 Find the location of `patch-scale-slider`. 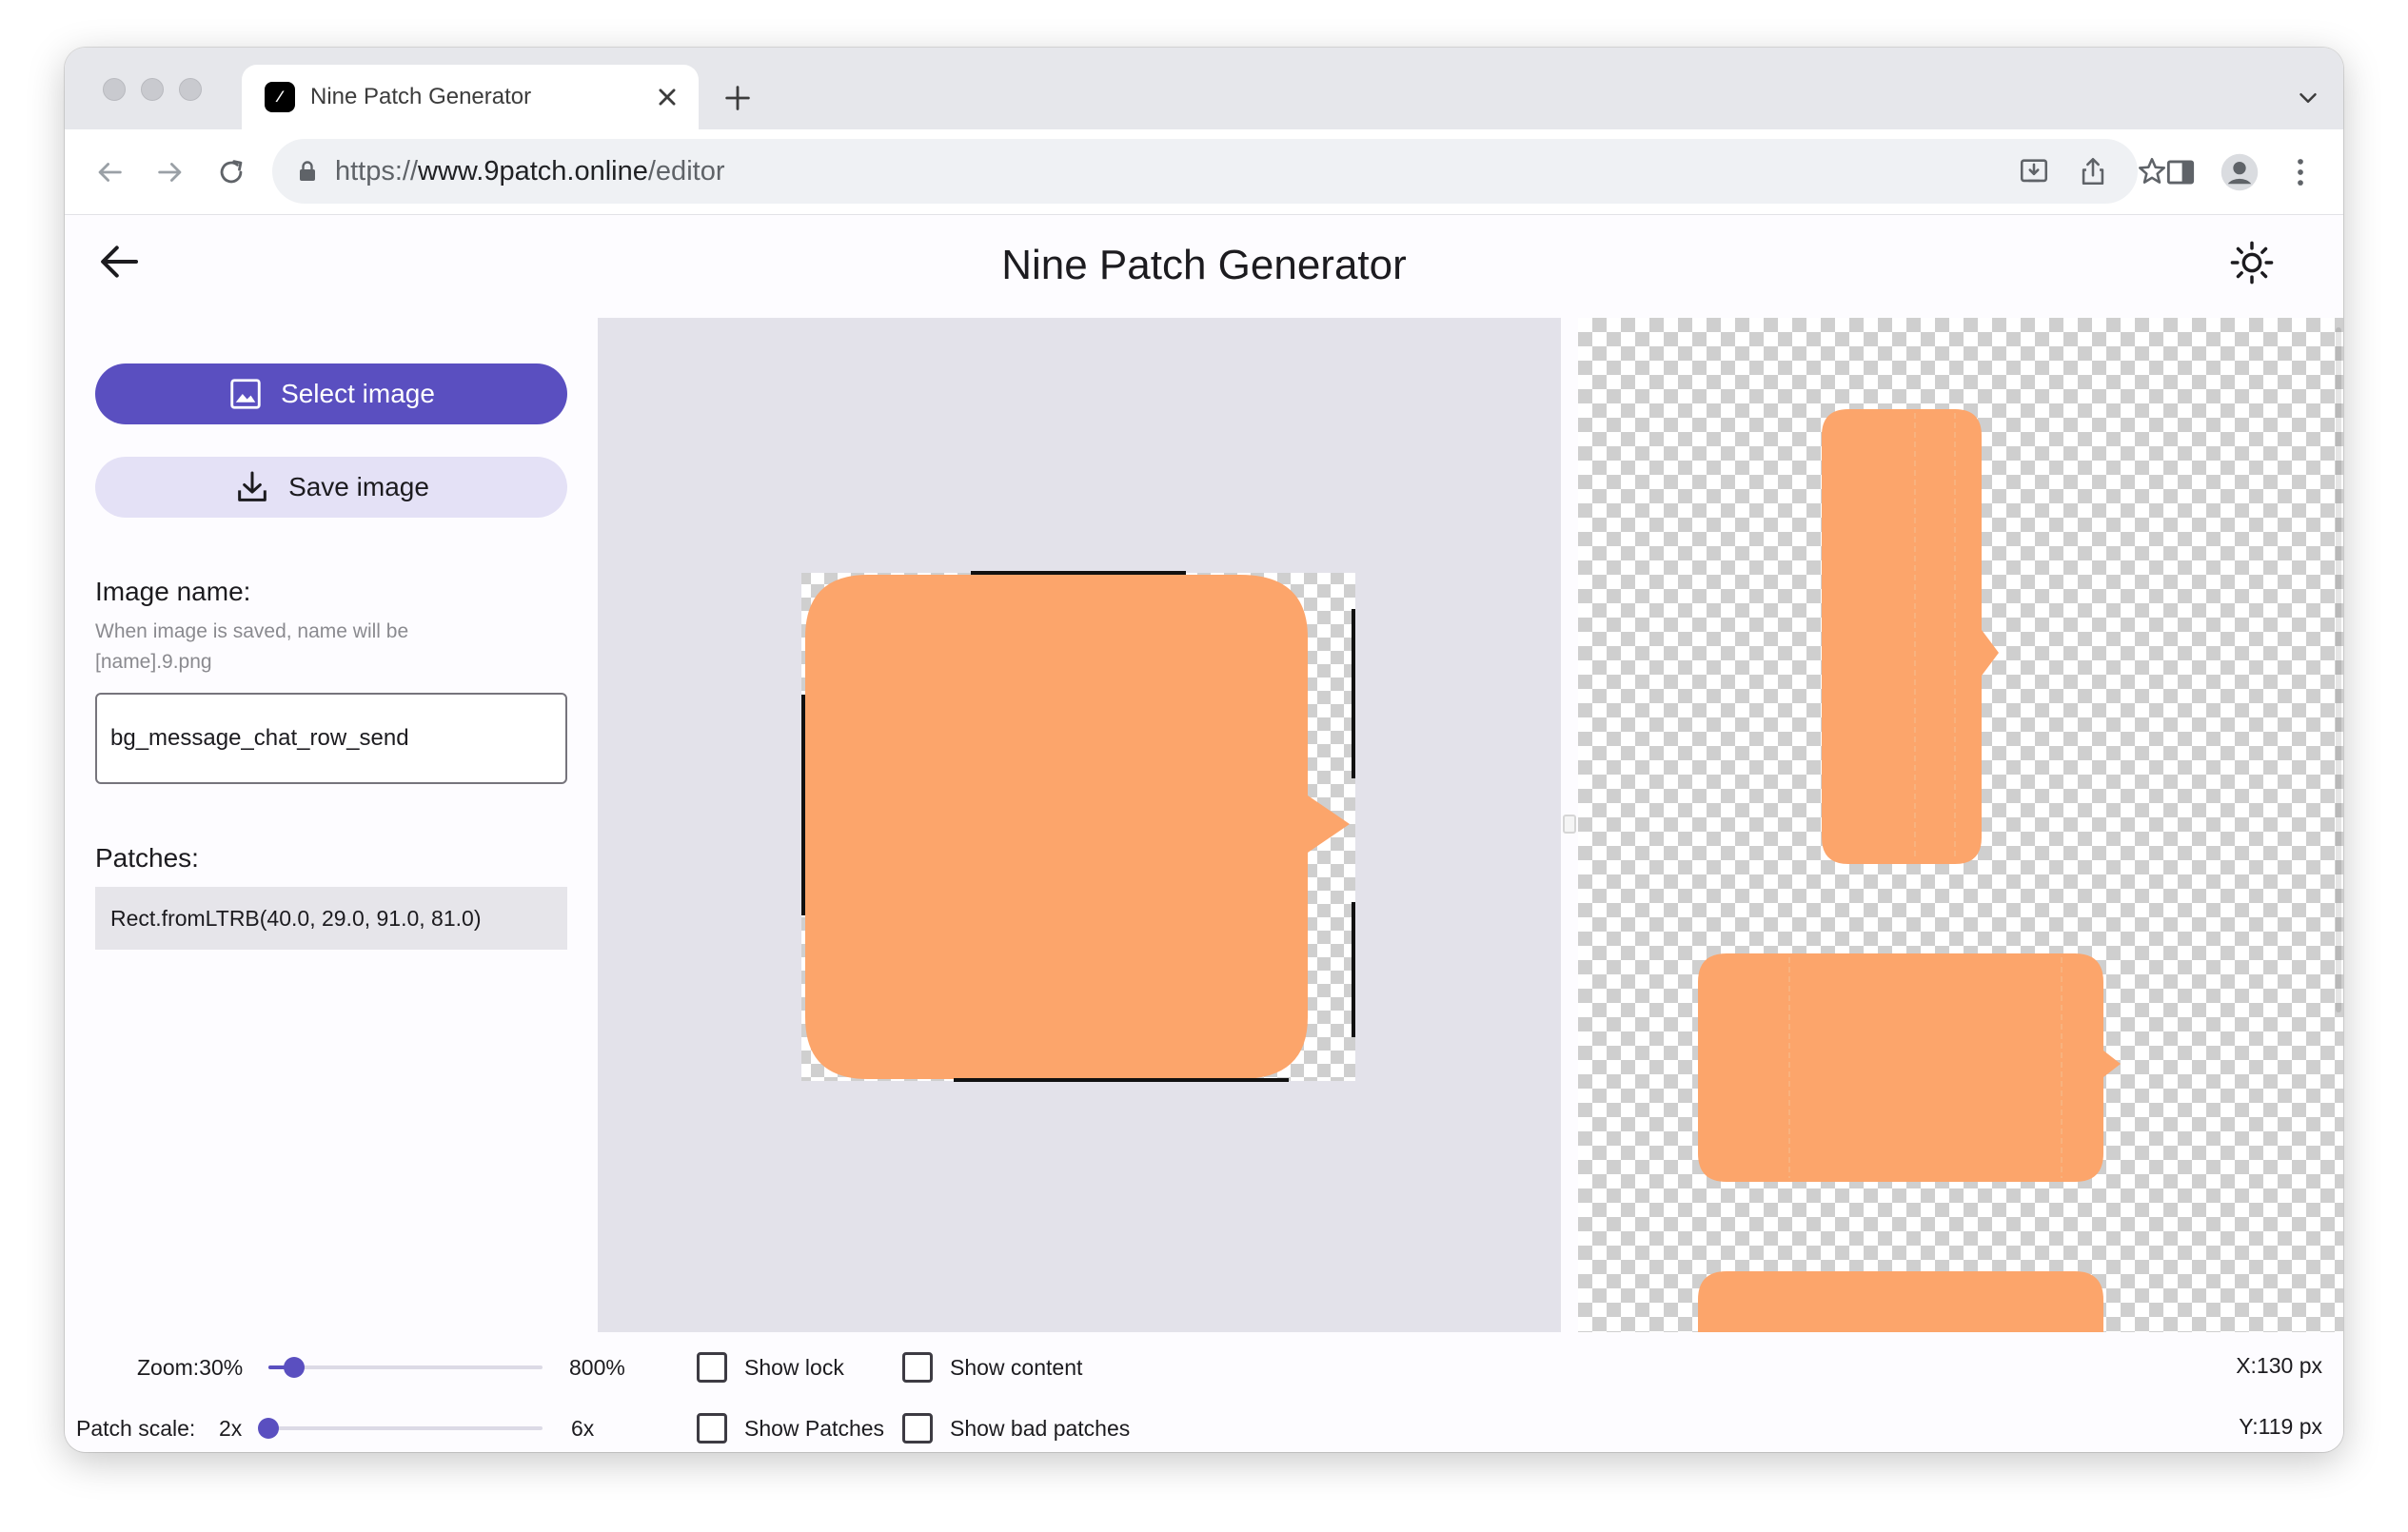

patch-scale-slider is located at coordinates (400, 1428).